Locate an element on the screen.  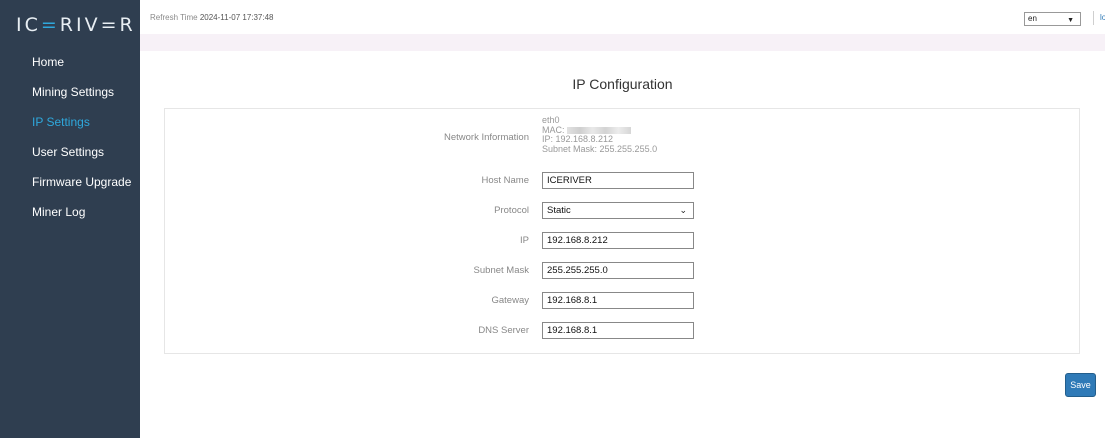
header-band is located at coordinates (622, 42).